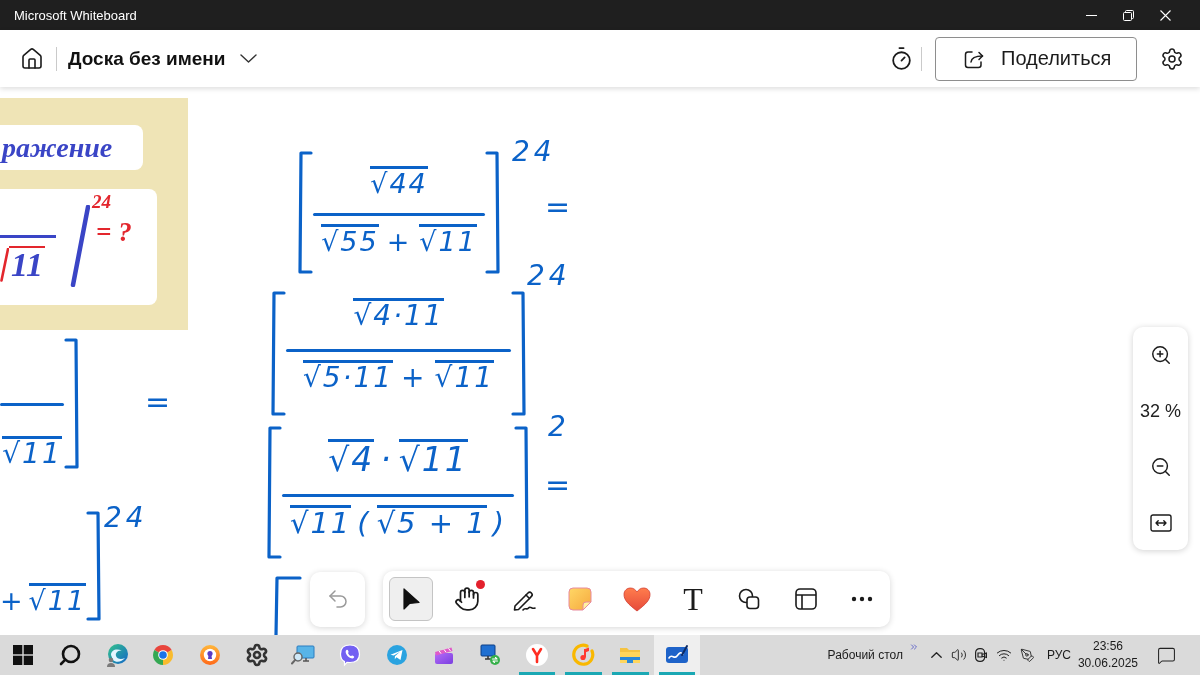 The height and width of the screenshot is (675, 1200). What do you see at coordinates (559, 427) in the screenshot?
I see `handwritten-exponent: 2` at bounding box center [559, 427].